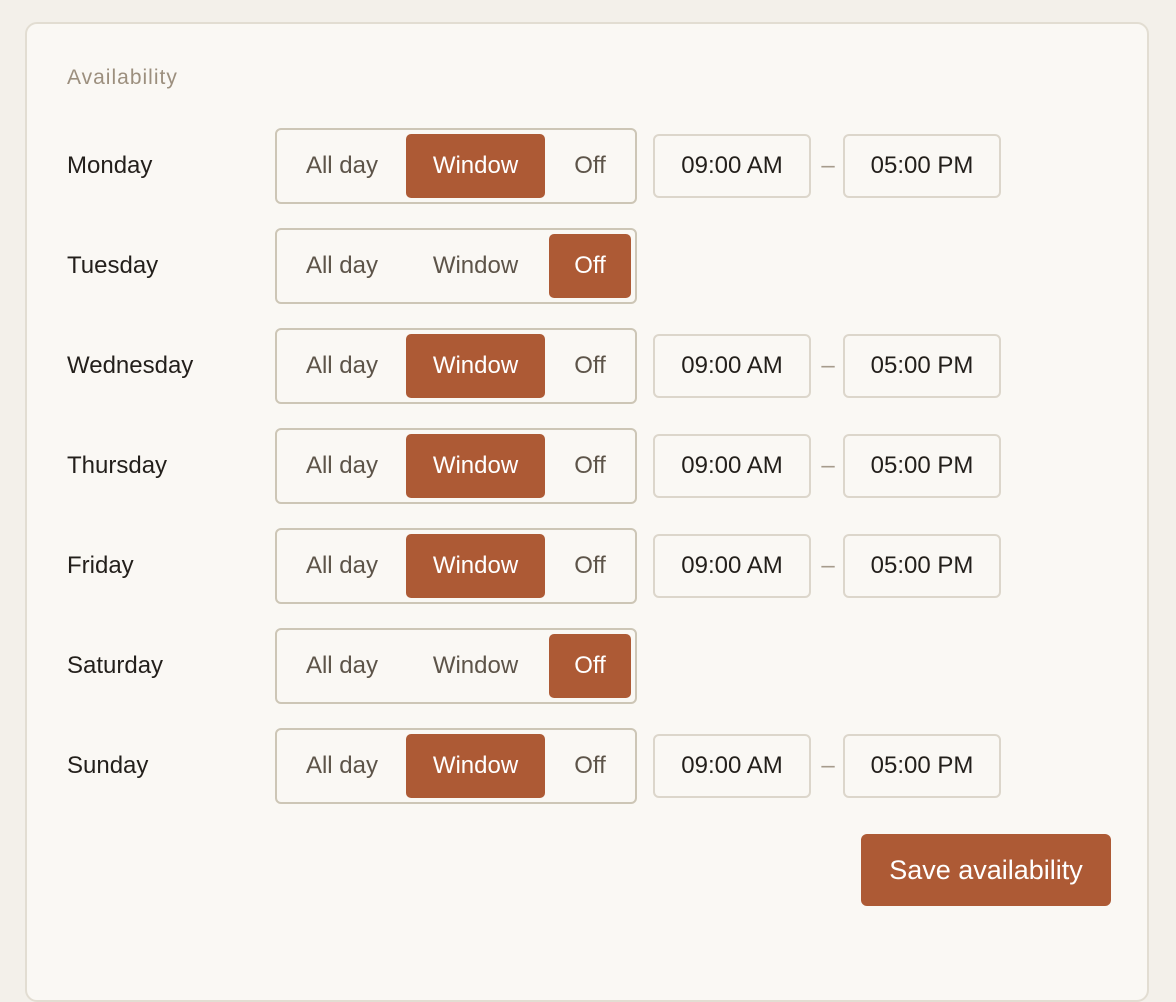  Describe the element at coordinates (113, 265) in the screenshot. I see `day-label: Tuesday` at that location.